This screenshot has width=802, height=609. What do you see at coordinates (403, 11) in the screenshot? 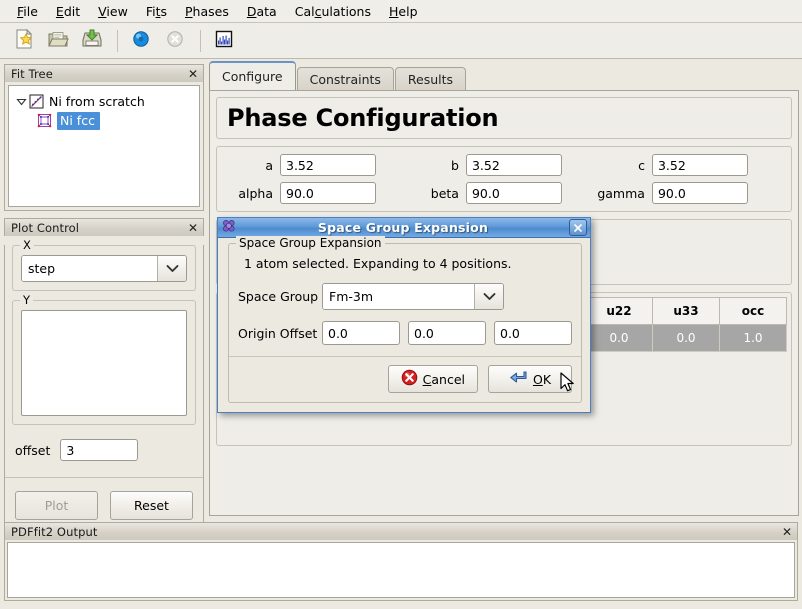
I see `menu-help: Help` at bounding box center [403, 11].